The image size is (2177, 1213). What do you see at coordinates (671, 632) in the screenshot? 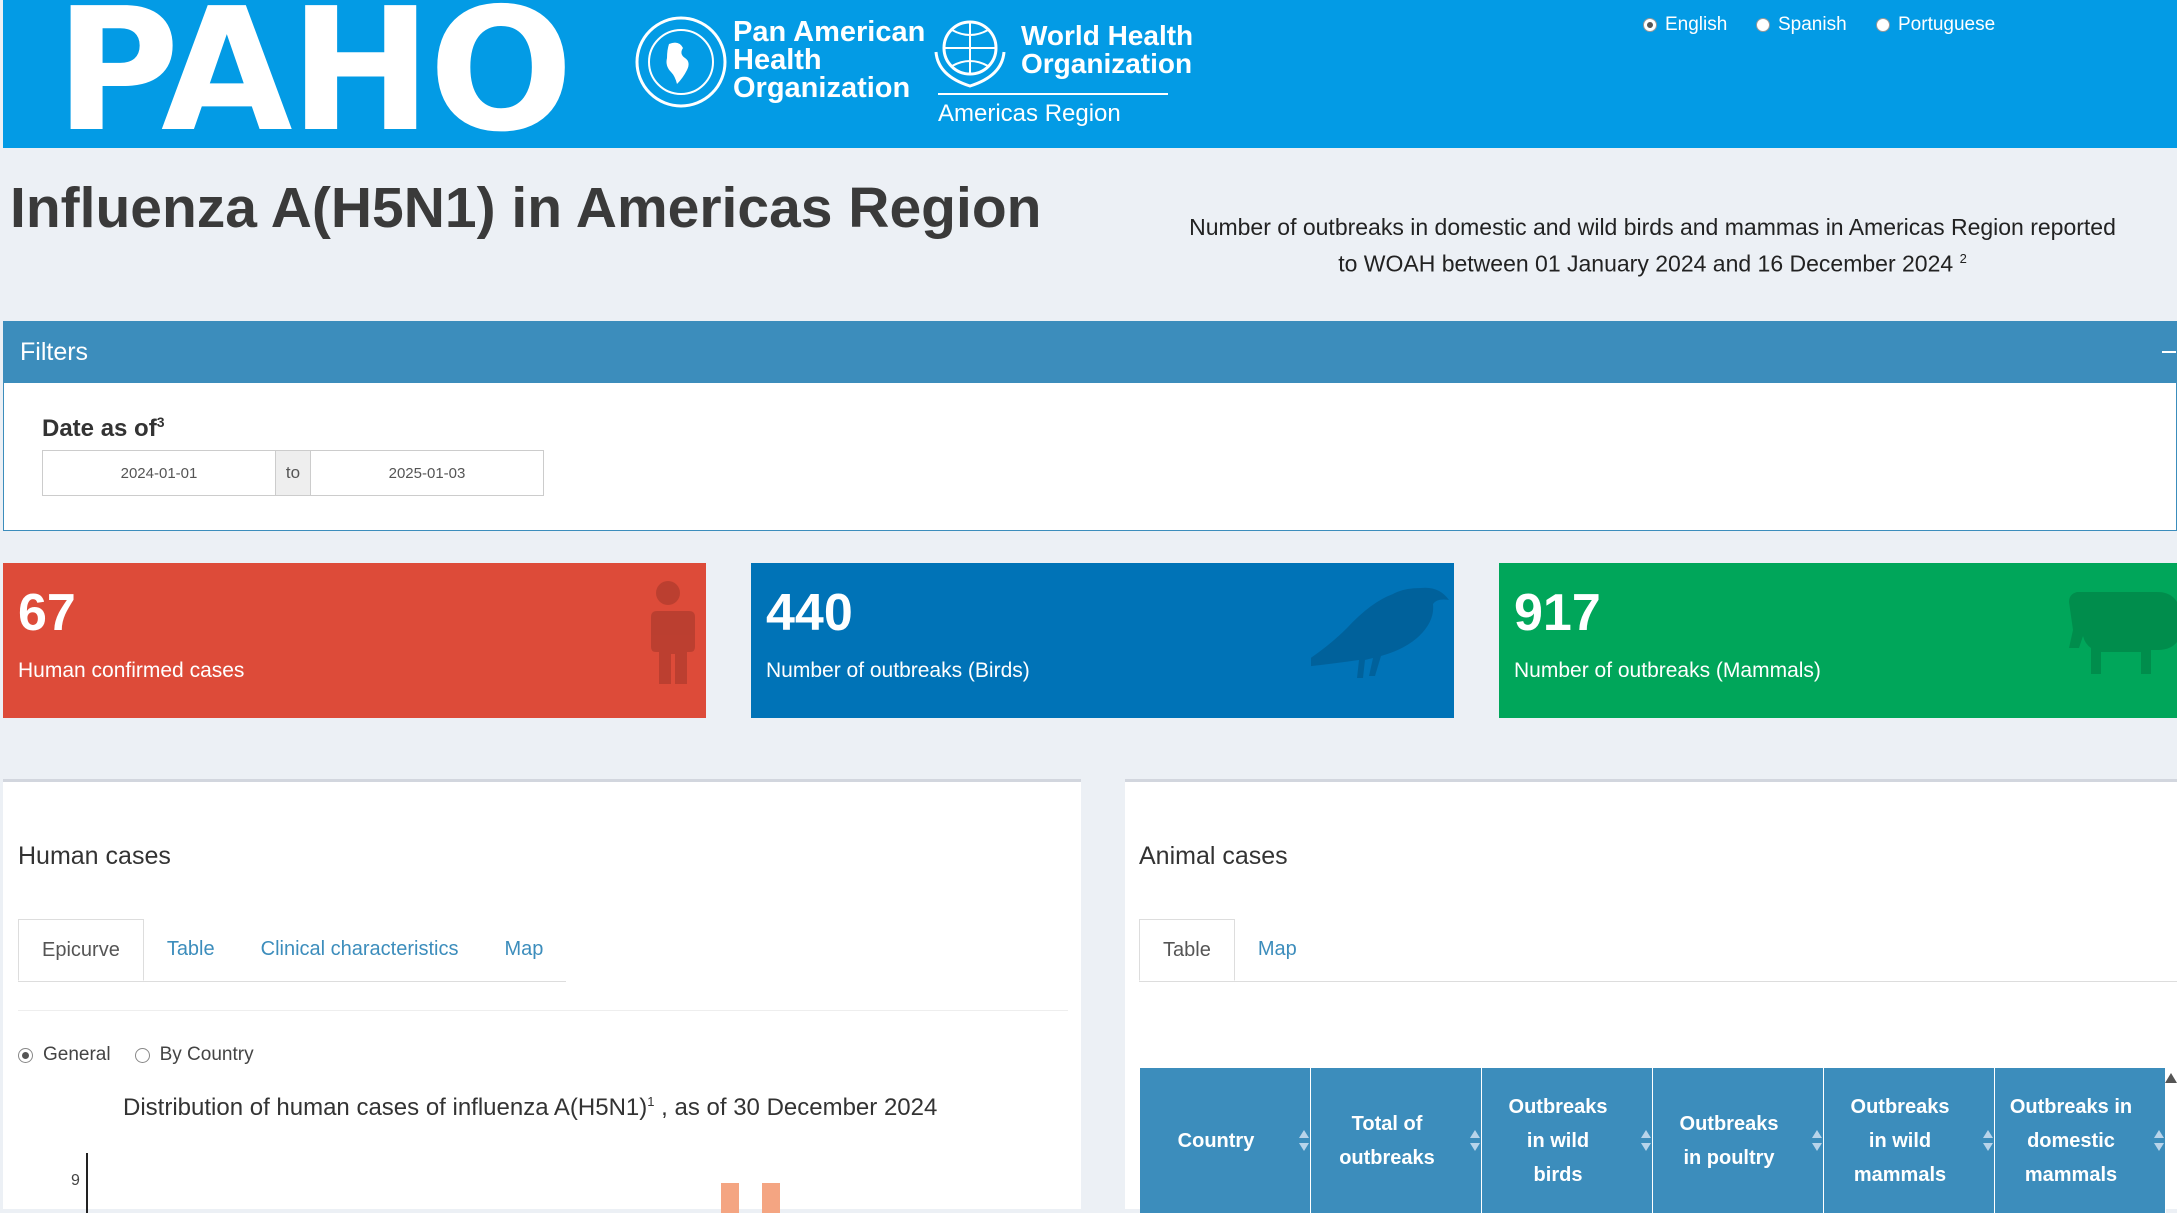
I see `person-icon` at bounding box center [671, 632].